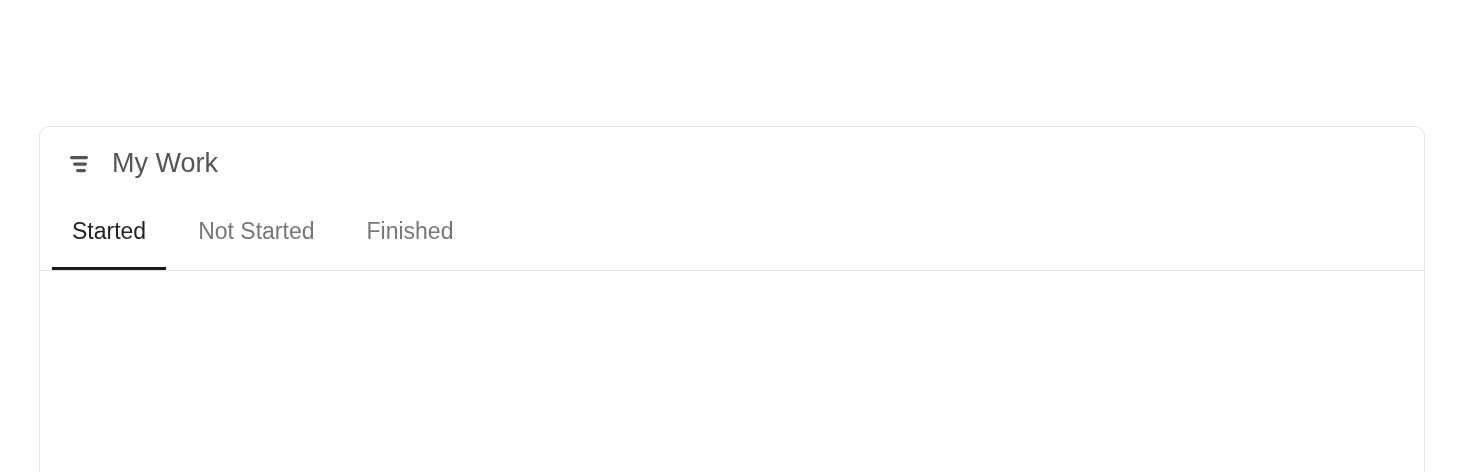 This screenshot has height=472, width=1464. Describe the element at coordinates (165, 163) in the screenshot. I see `card-title: My Work` at that location.